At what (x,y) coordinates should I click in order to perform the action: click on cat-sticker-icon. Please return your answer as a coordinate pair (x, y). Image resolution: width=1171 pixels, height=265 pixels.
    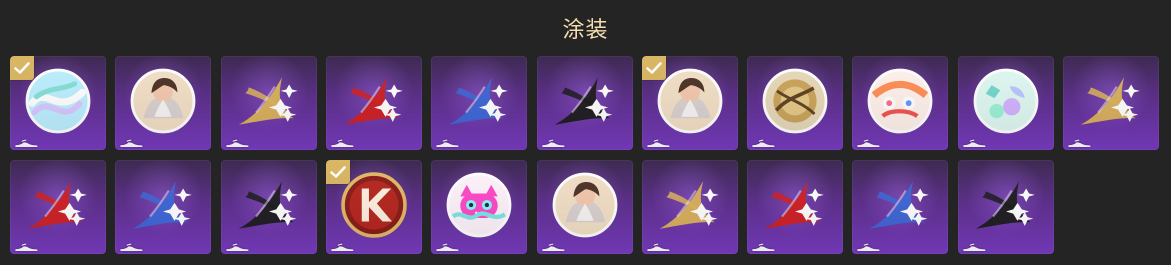
    Looking at the image, I should click on (479, 205).